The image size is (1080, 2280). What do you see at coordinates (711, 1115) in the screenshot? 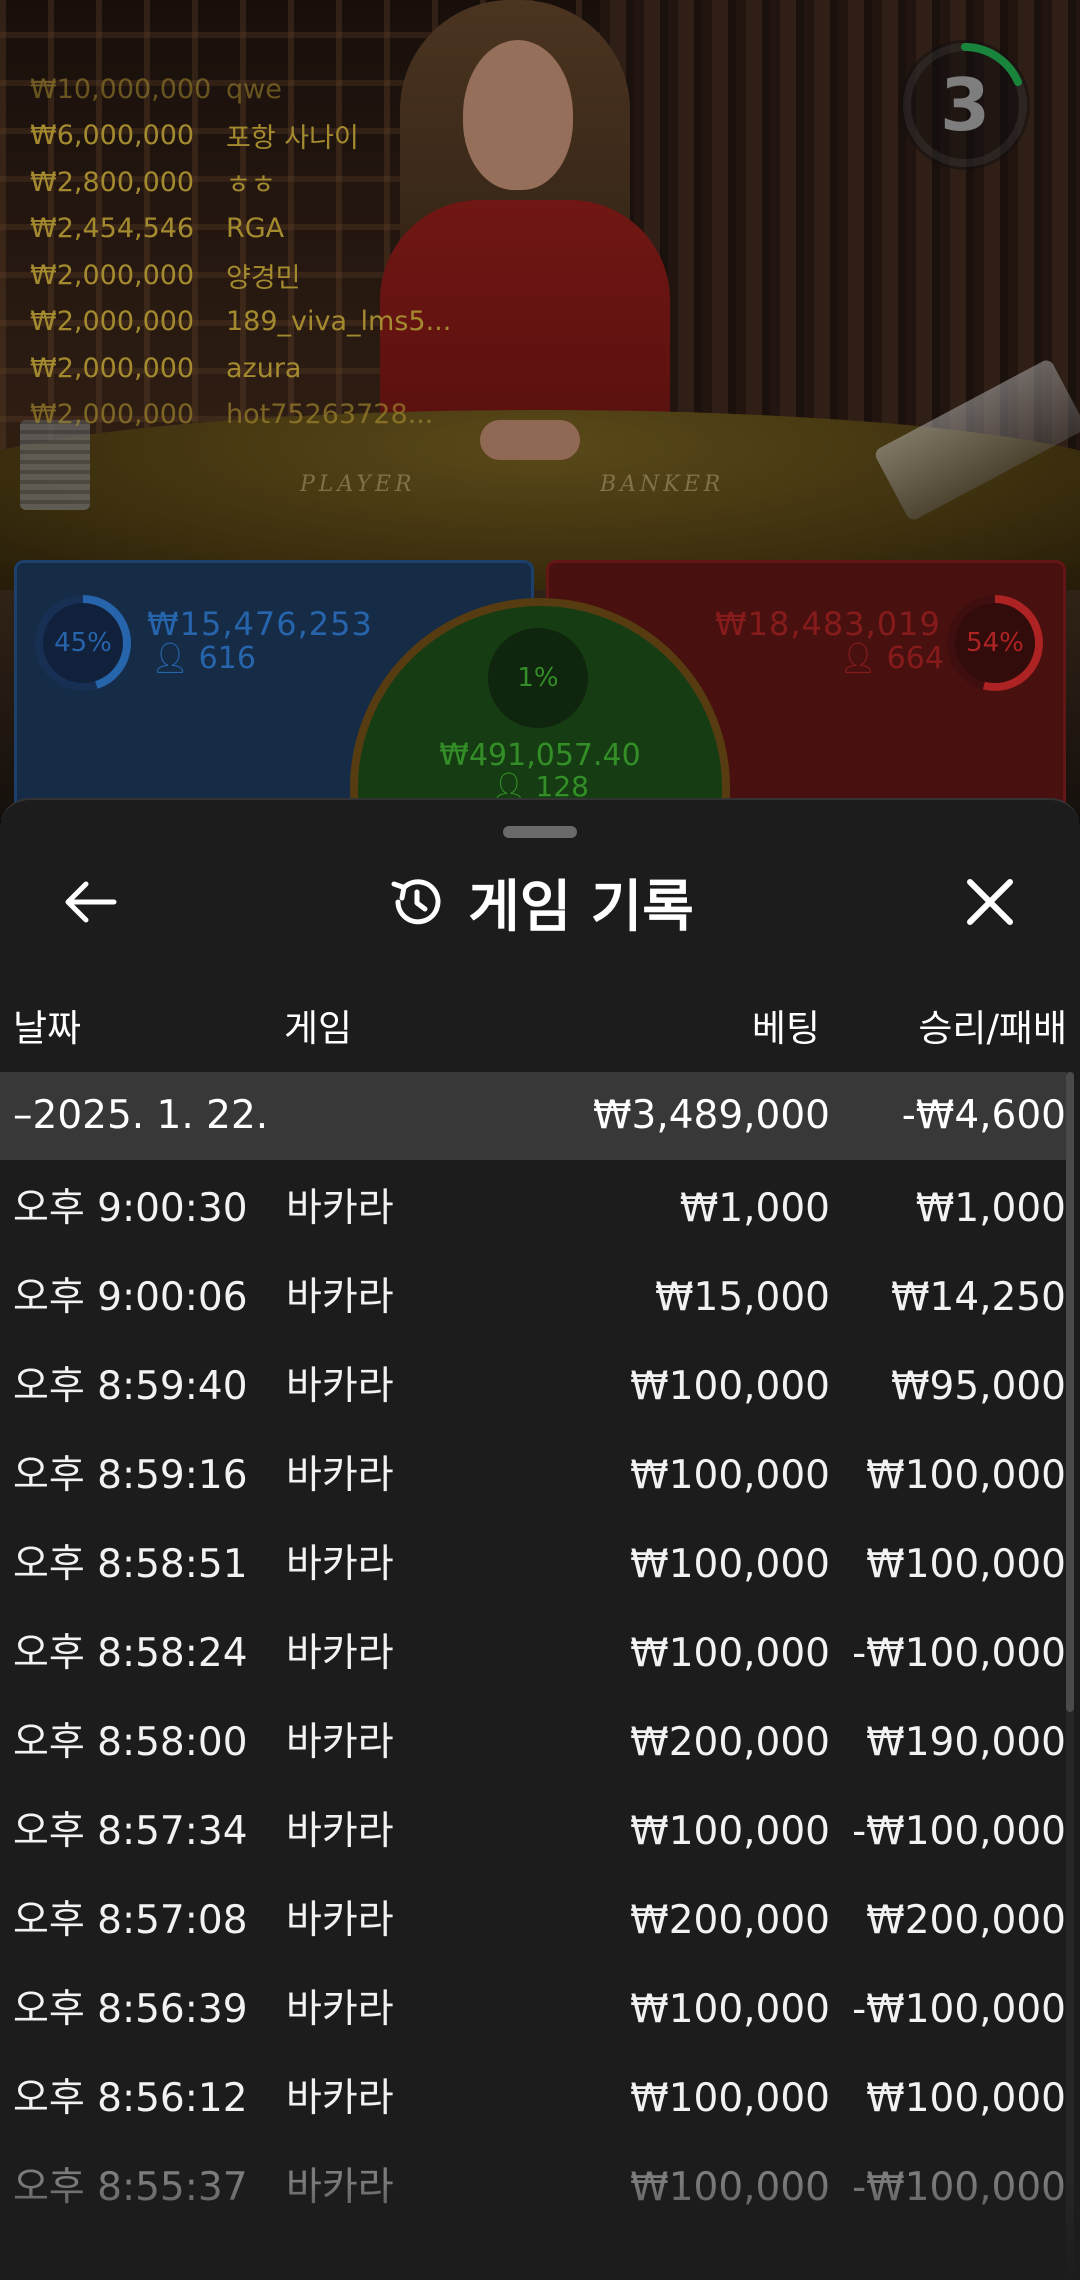
I see `summary-bet-total: ₩3,489,000` at bounding box center [711, 1115].